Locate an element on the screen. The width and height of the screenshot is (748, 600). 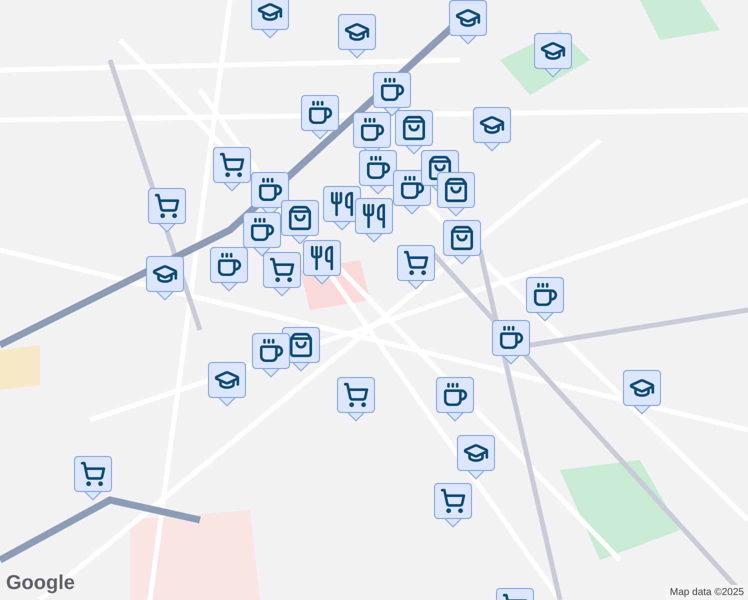
map-logo: Google is located at coordinates (40, 583).